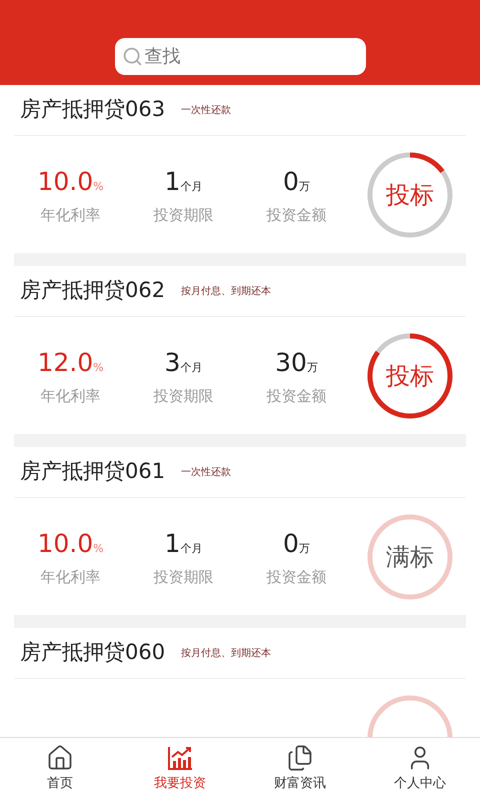 The image size is (480, 800). What do you see at coordinates (93, 290) in the screenshot?
I see `loan-title: 房产抵押贷062` at bounding box center [93, 290].